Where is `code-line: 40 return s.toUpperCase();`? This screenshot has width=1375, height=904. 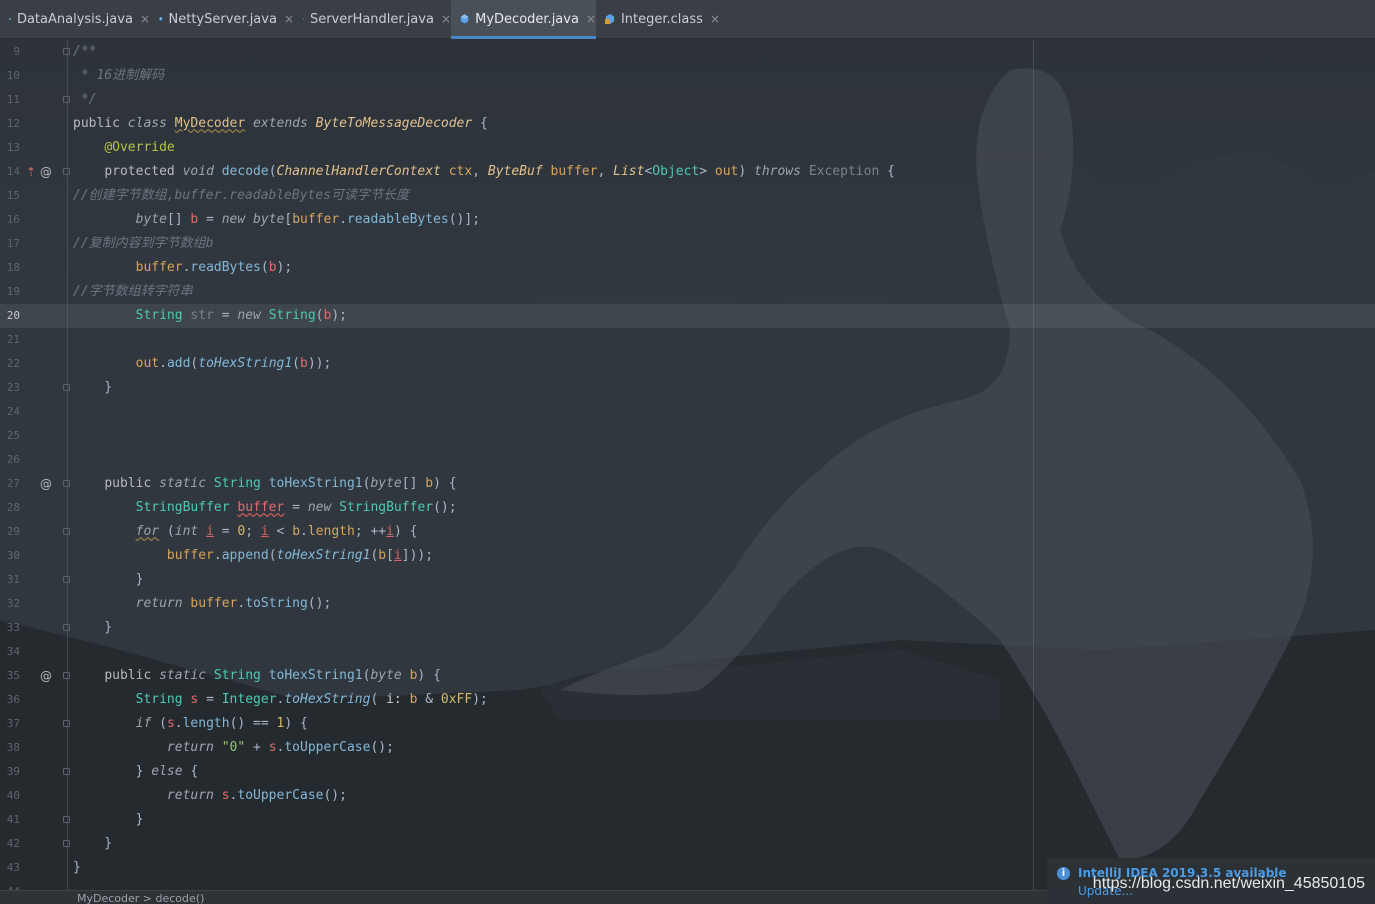
code-line: 40 return s.toUpperCase(); is located at coordinates (687, 796).